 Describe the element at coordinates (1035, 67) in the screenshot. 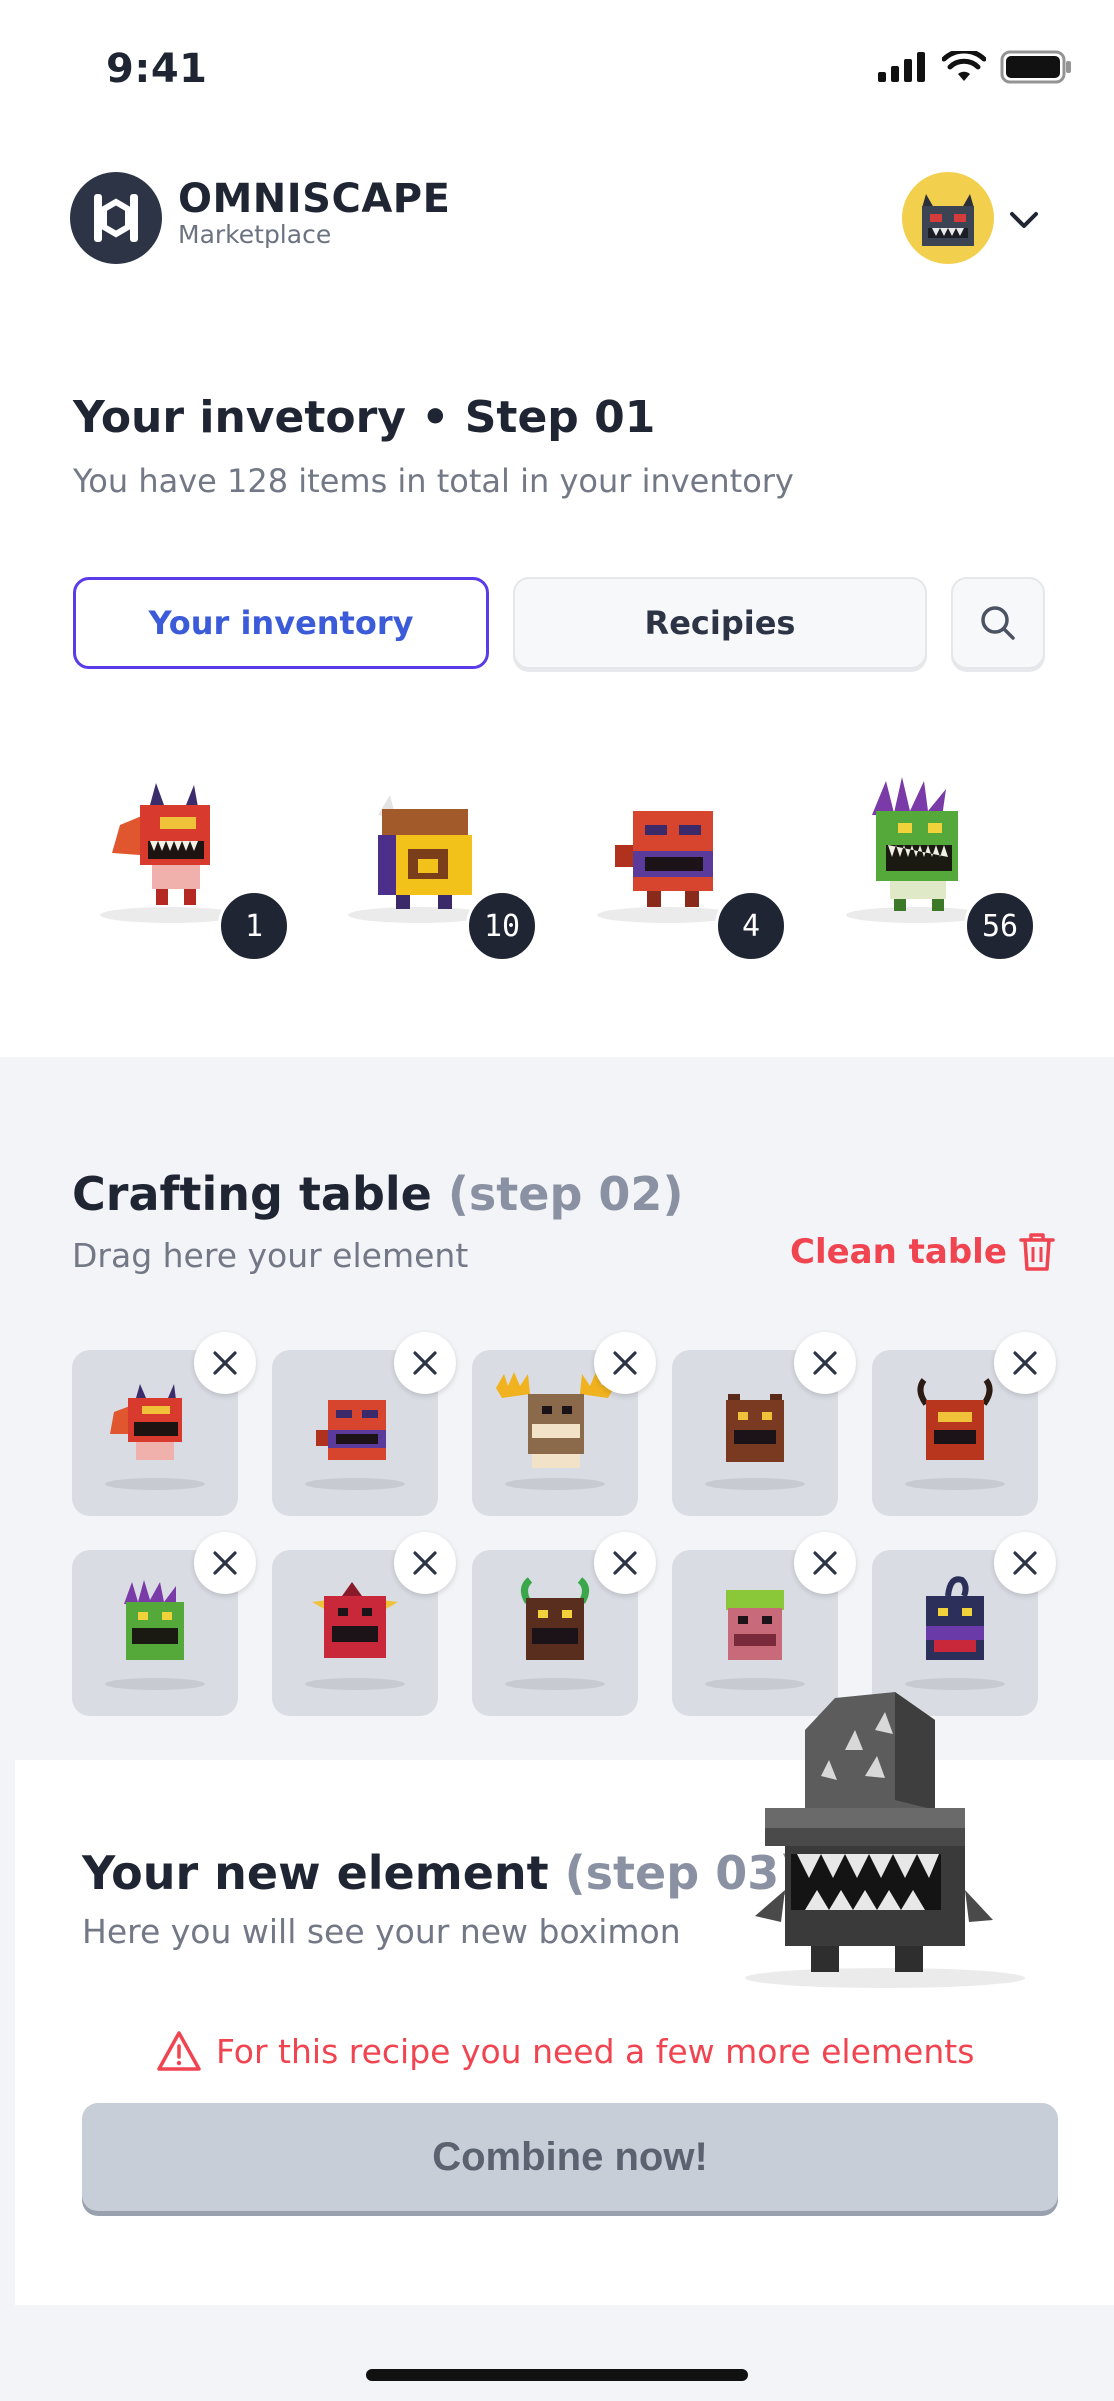

I see `battery-icon` at that location.